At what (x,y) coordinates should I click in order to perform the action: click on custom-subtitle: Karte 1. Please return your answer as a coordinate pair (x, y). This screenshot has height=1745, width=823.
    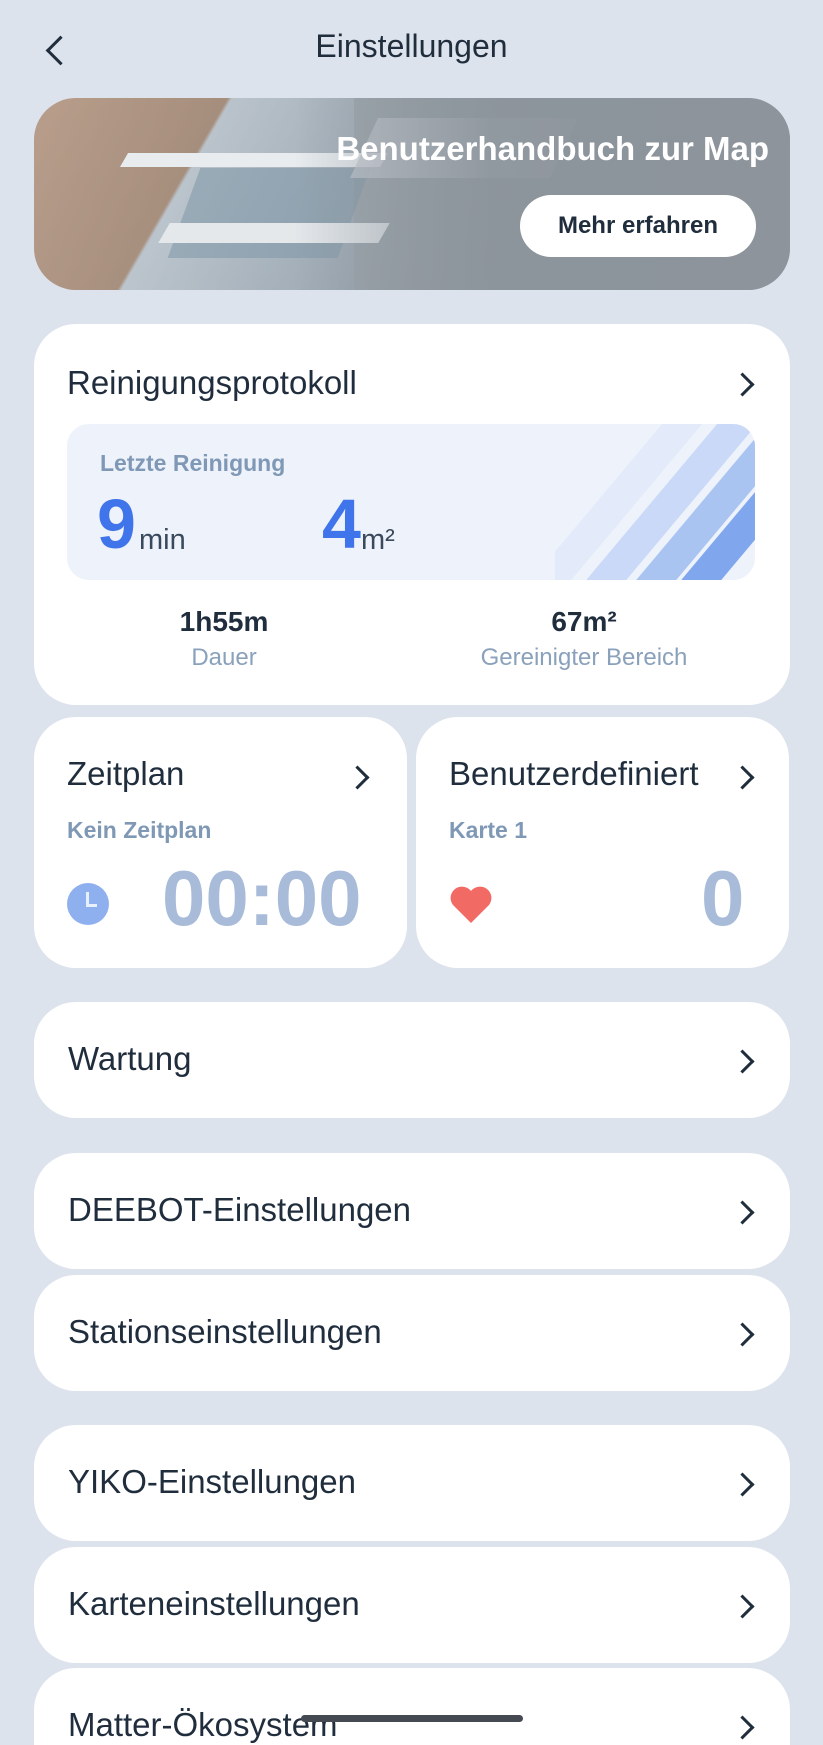
    Looking at the image, I should click on (488, 830).